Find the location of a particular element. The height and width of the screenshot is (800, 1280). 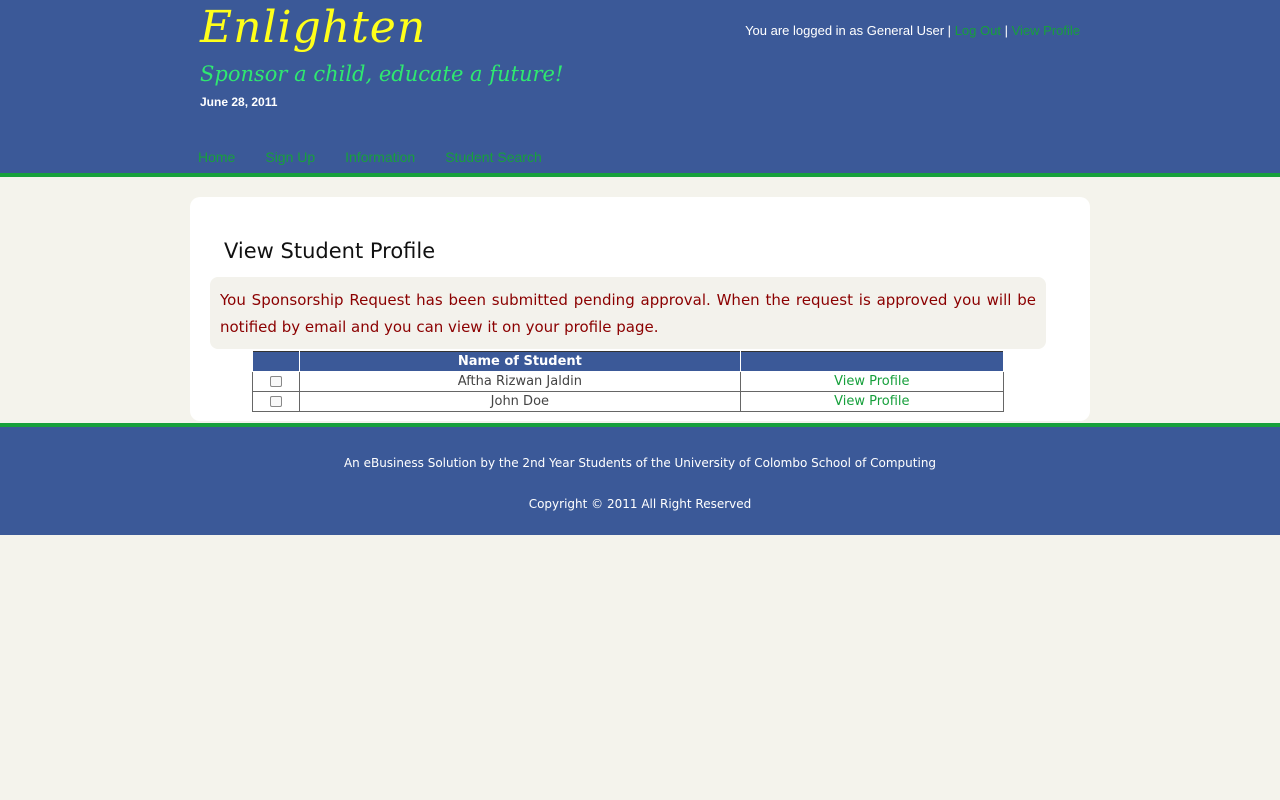

site-tagline: Sponsor a child, educate a future! is located at coordinates (382, 74).